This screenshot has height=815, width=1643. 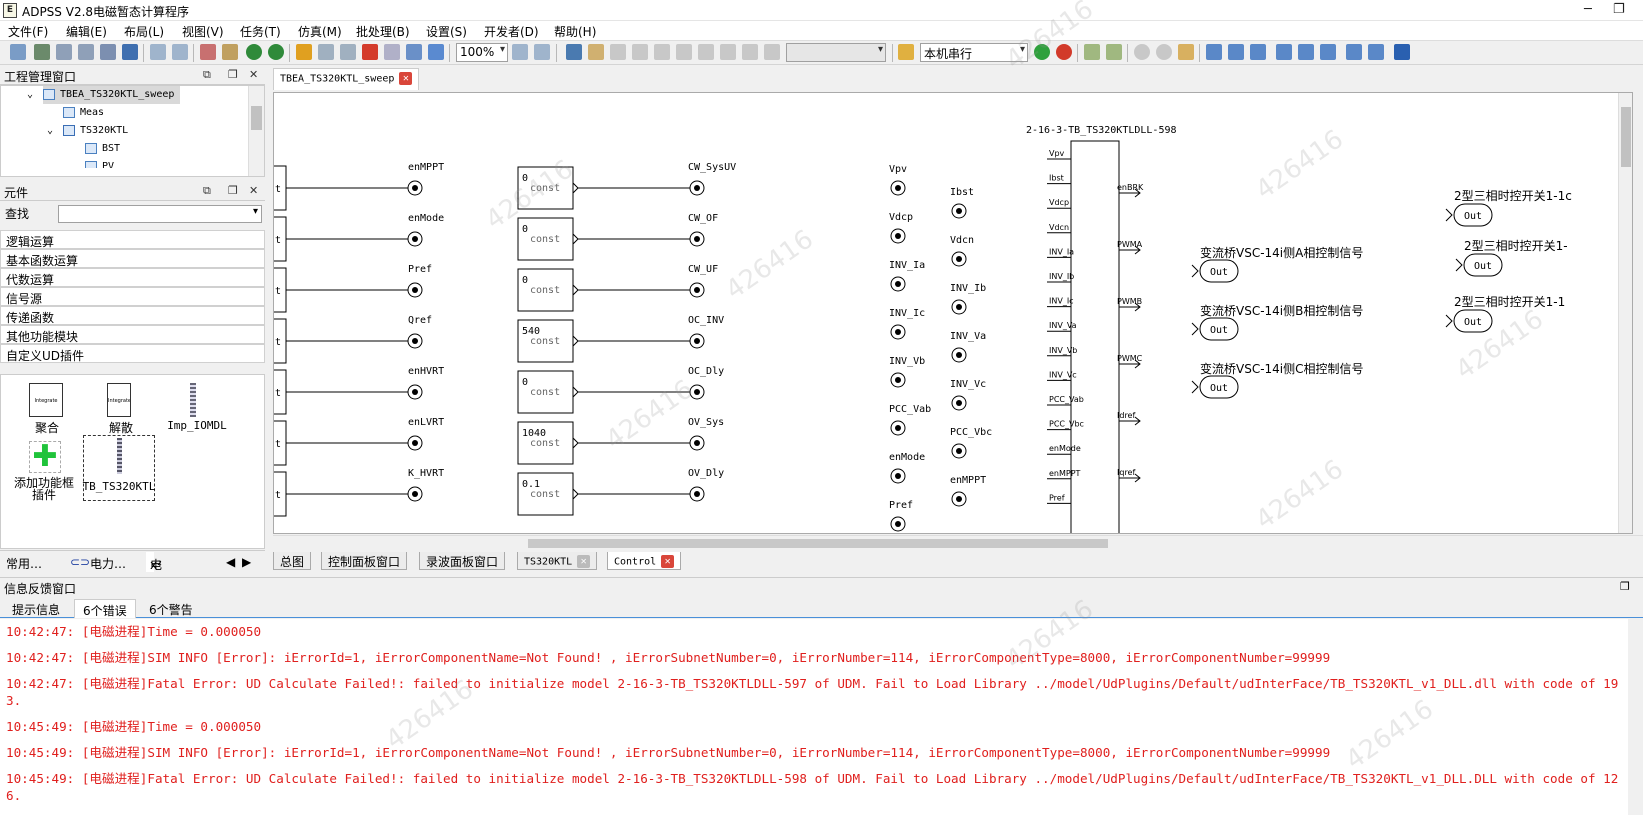 I want to click on palette-item-add-plugin: ✚ 添加功能框 插件, so click(x=44, y=470).